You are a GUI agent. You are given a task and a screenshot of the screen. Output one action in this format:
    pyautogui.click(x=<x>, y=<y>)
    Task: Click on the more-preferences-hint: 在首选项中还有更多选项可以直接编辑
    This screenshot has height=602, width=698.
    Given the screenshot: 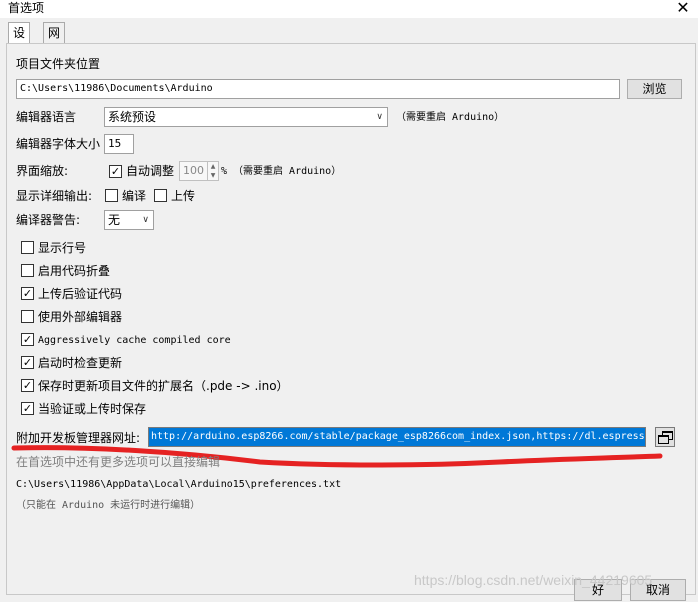 What is the action you would take?
    pyautogui.click(x=118, y=462)
    